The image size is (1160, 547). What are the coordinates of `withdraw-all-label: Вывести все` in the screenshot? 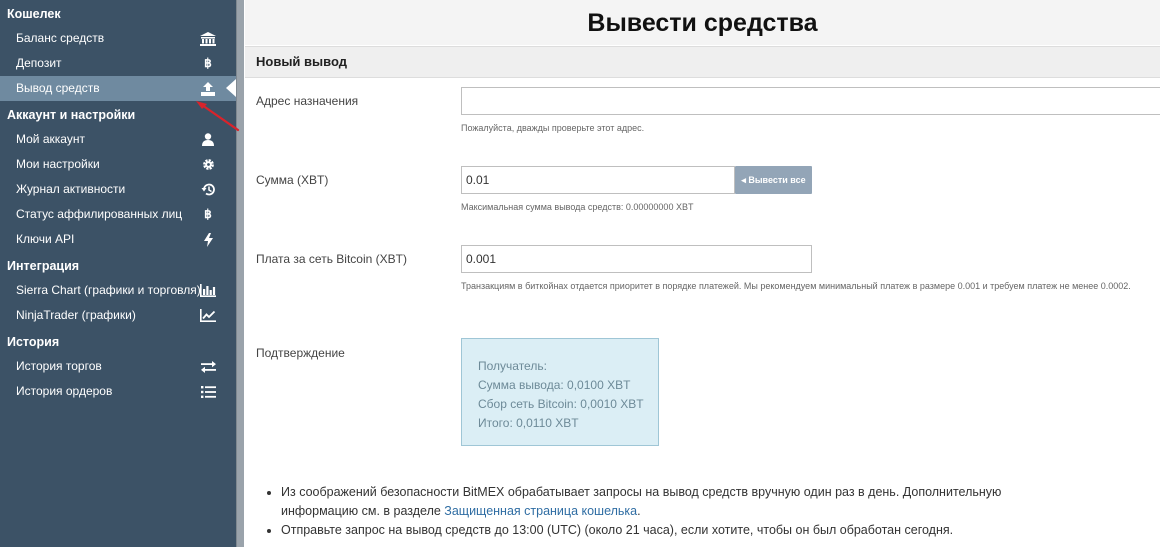 It's located at (777, 180).